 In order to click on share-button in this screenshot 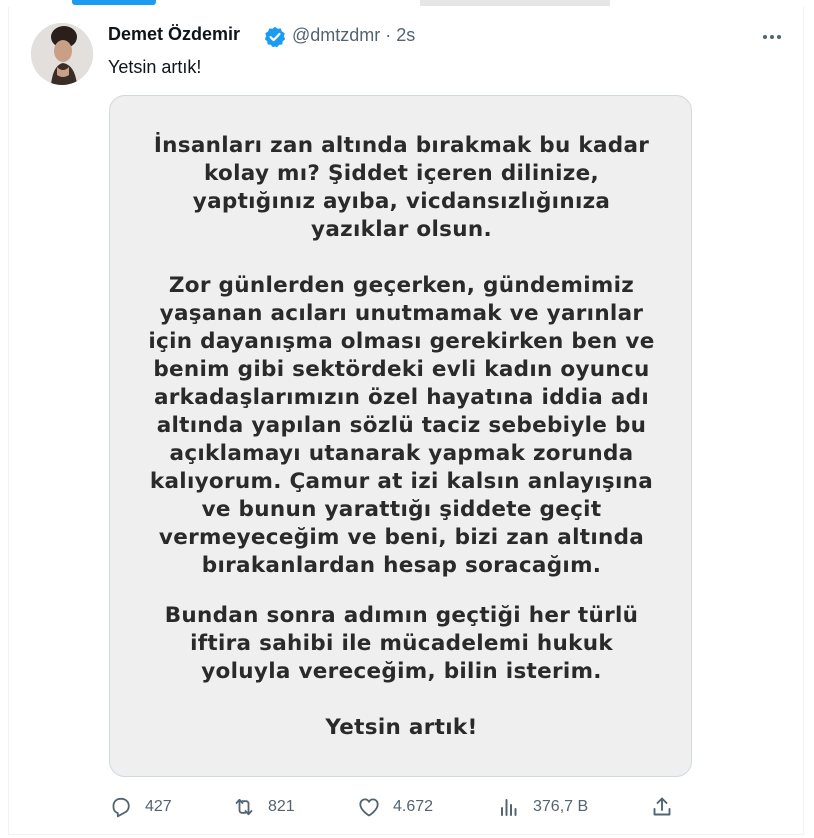, I will do `click(662, 807)`.